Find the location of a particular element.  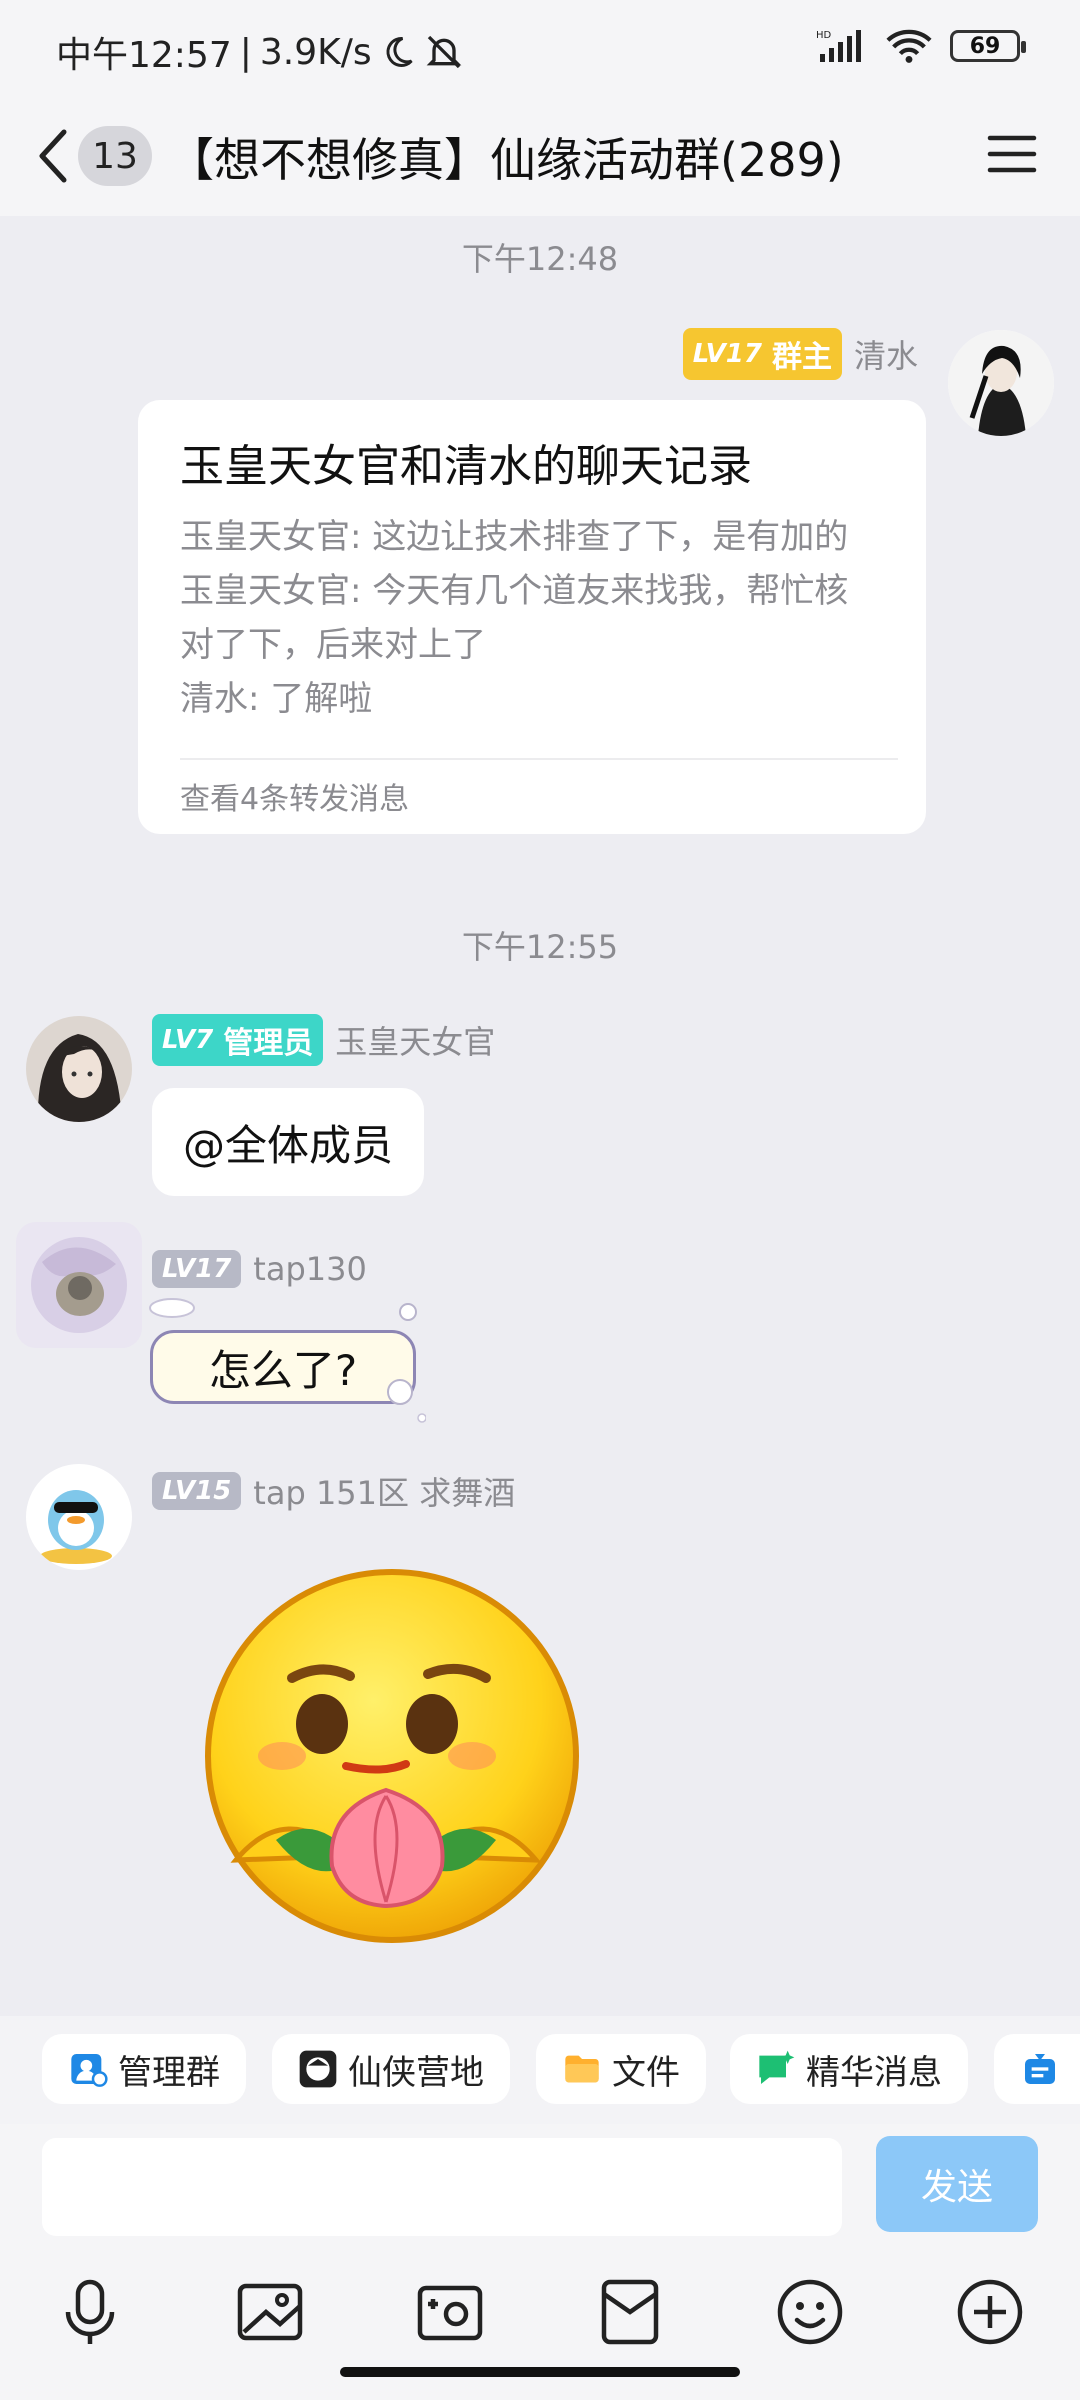

battery-level: 69 is located at coordinates (985, 46).